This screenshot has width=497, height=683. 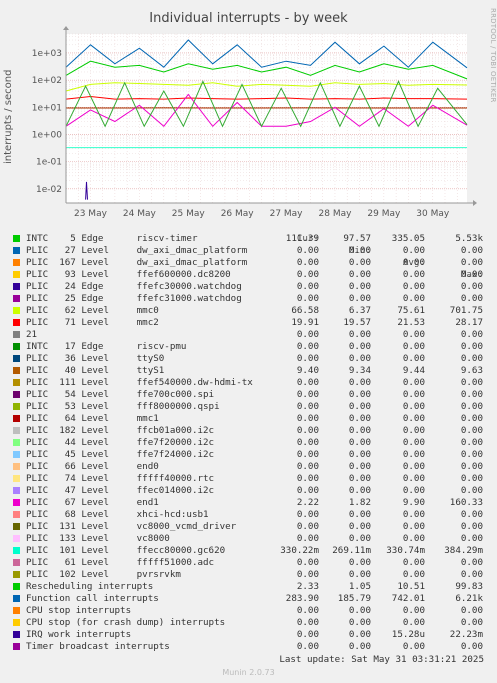 What do you see at coordinates (131, 526) in the screenshot?
I see `legend-name: PLIC 131 Level vc8000_vcmd_driver` at bounding box center [131, 526].